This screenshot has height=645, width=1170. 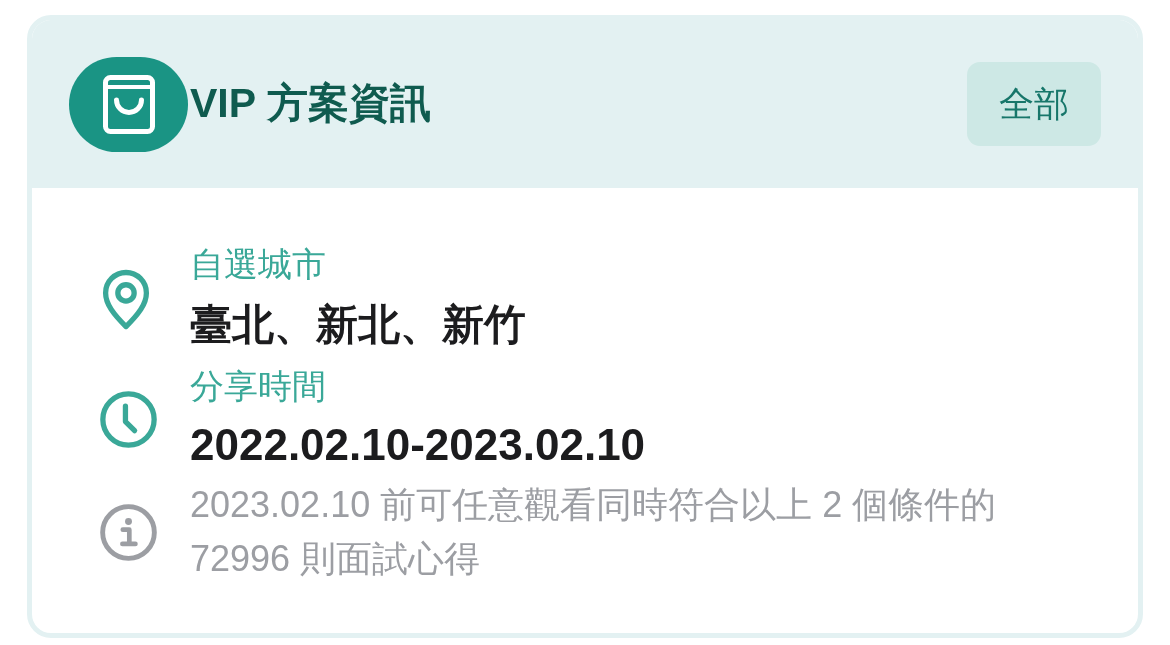 What do you see at coordinates (128, 532) in the screenshot?
I see `info-icon` at bounding box center [128, 532].